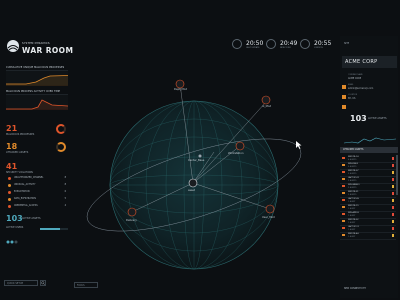 The width and height of the screenshot is (400, 300). I want to click on violation-label: CREDENTIAL_ACCESS, so click(26, 205).